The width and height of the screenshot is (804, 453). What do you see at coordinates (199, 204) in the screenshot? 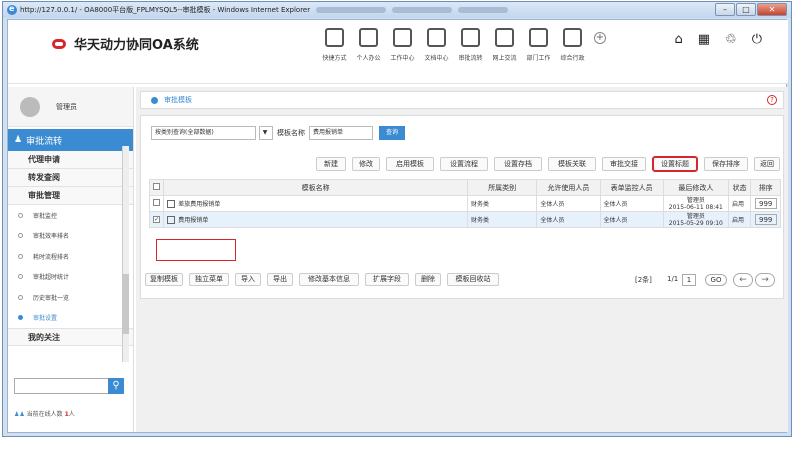
I see `template-name: 差旅费用报销单` at bounding box center [199, 204].